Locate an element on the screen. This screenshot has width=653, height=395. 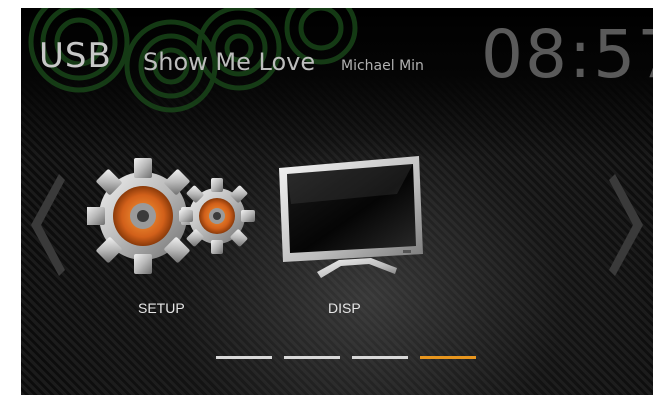
chevron-left-icon is located at coordinates (45, 225).